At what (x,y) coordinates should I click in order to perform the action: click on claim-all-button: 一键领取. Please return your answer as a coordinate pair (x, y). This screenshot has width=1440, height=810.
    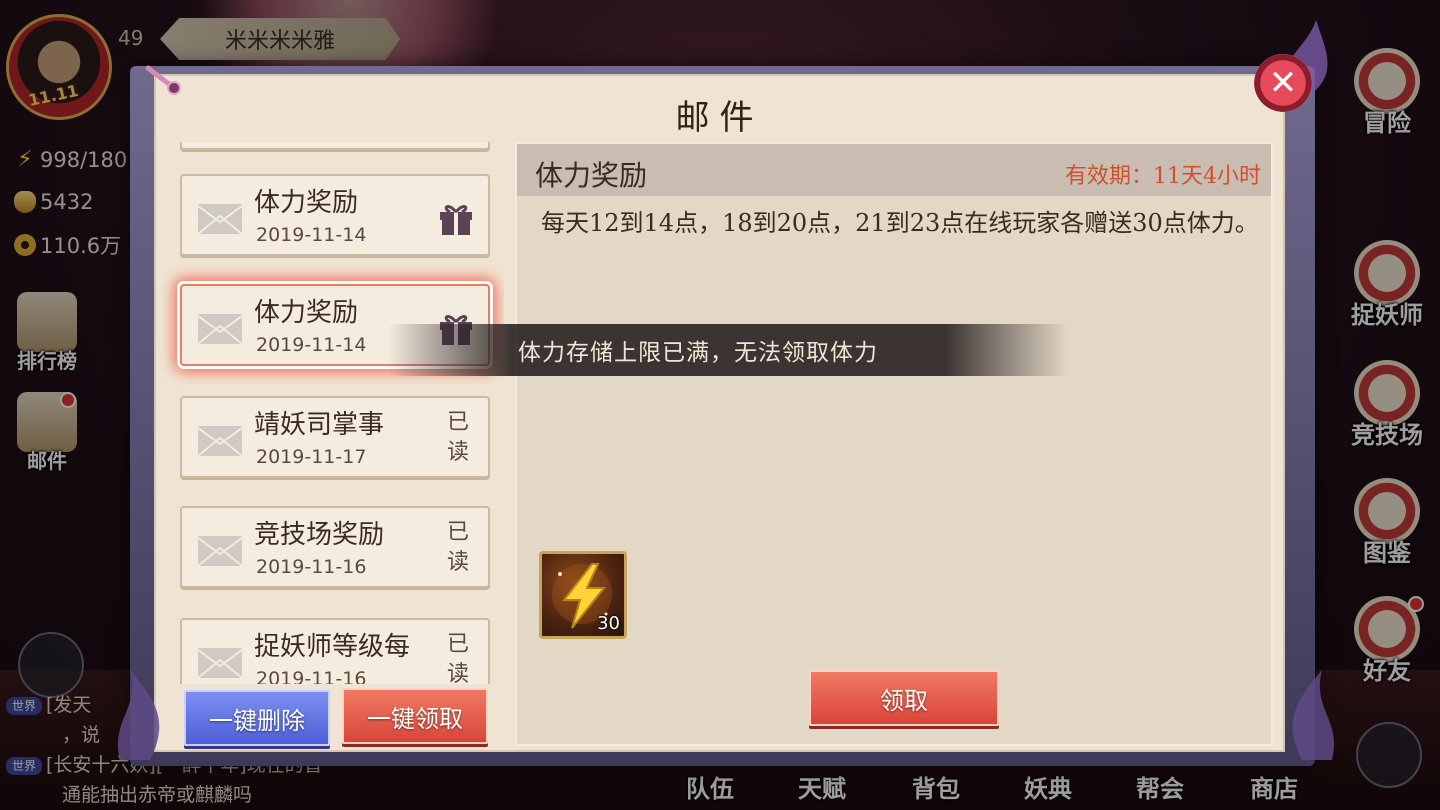
    Looking at the image, I should click on (415, 716).